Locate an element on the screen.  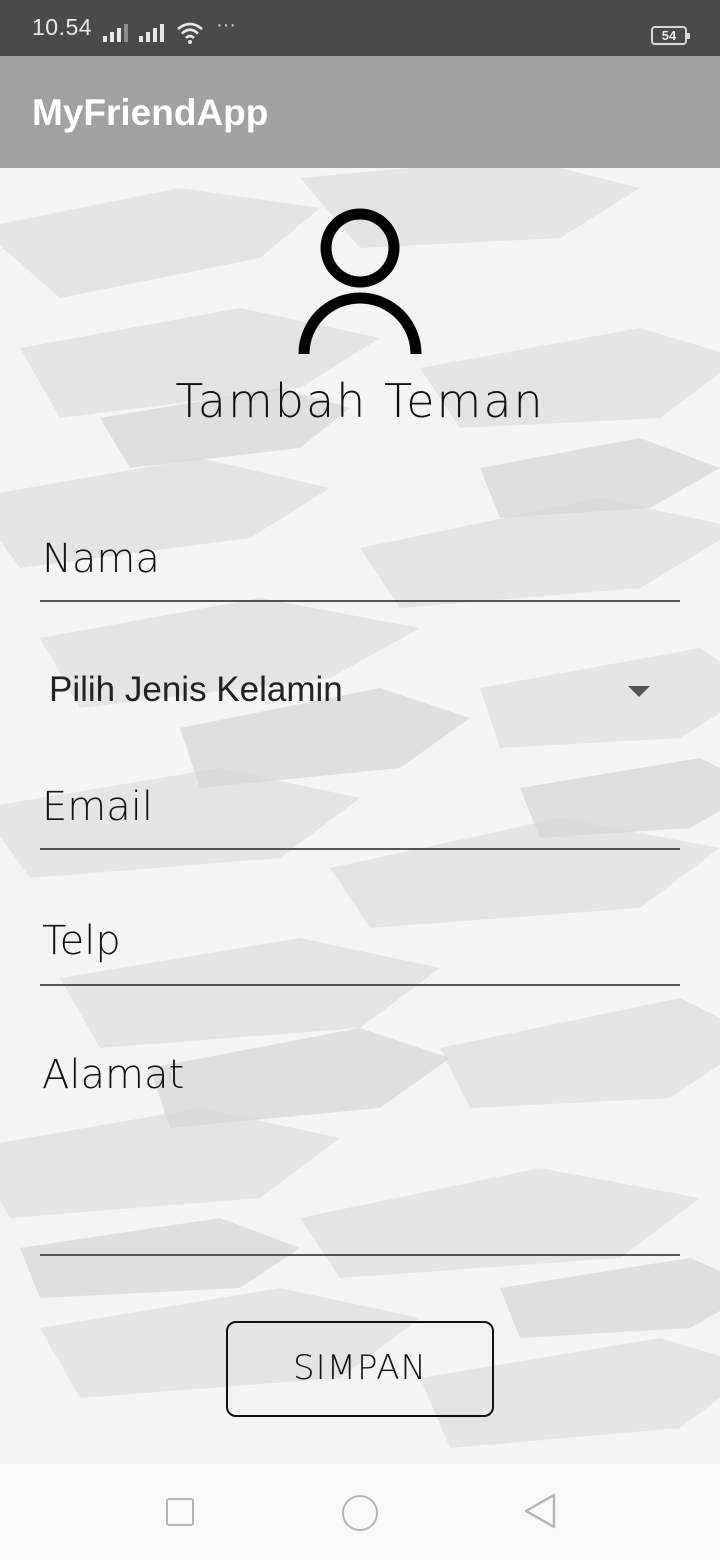
email-hint: Email is located at coordinates (97, 807).